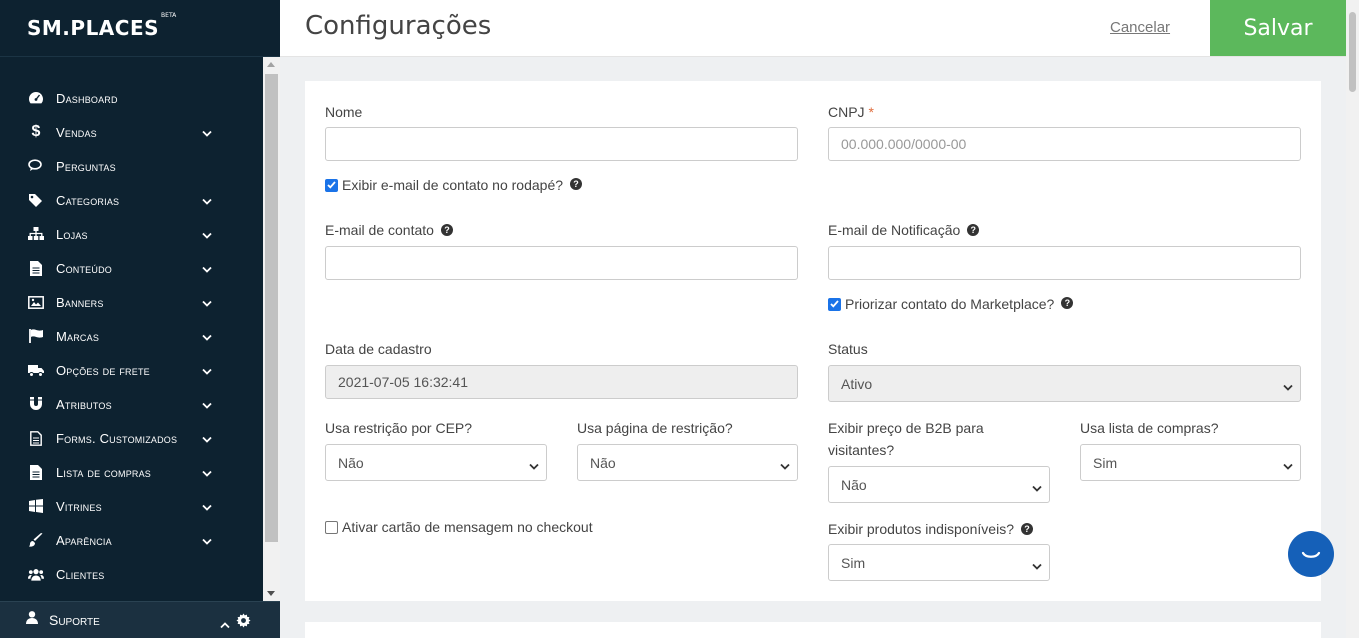 This screenshot has width=1359, height=638. I want to click on sidebar-item-banners: Banners, so click(131, 302).